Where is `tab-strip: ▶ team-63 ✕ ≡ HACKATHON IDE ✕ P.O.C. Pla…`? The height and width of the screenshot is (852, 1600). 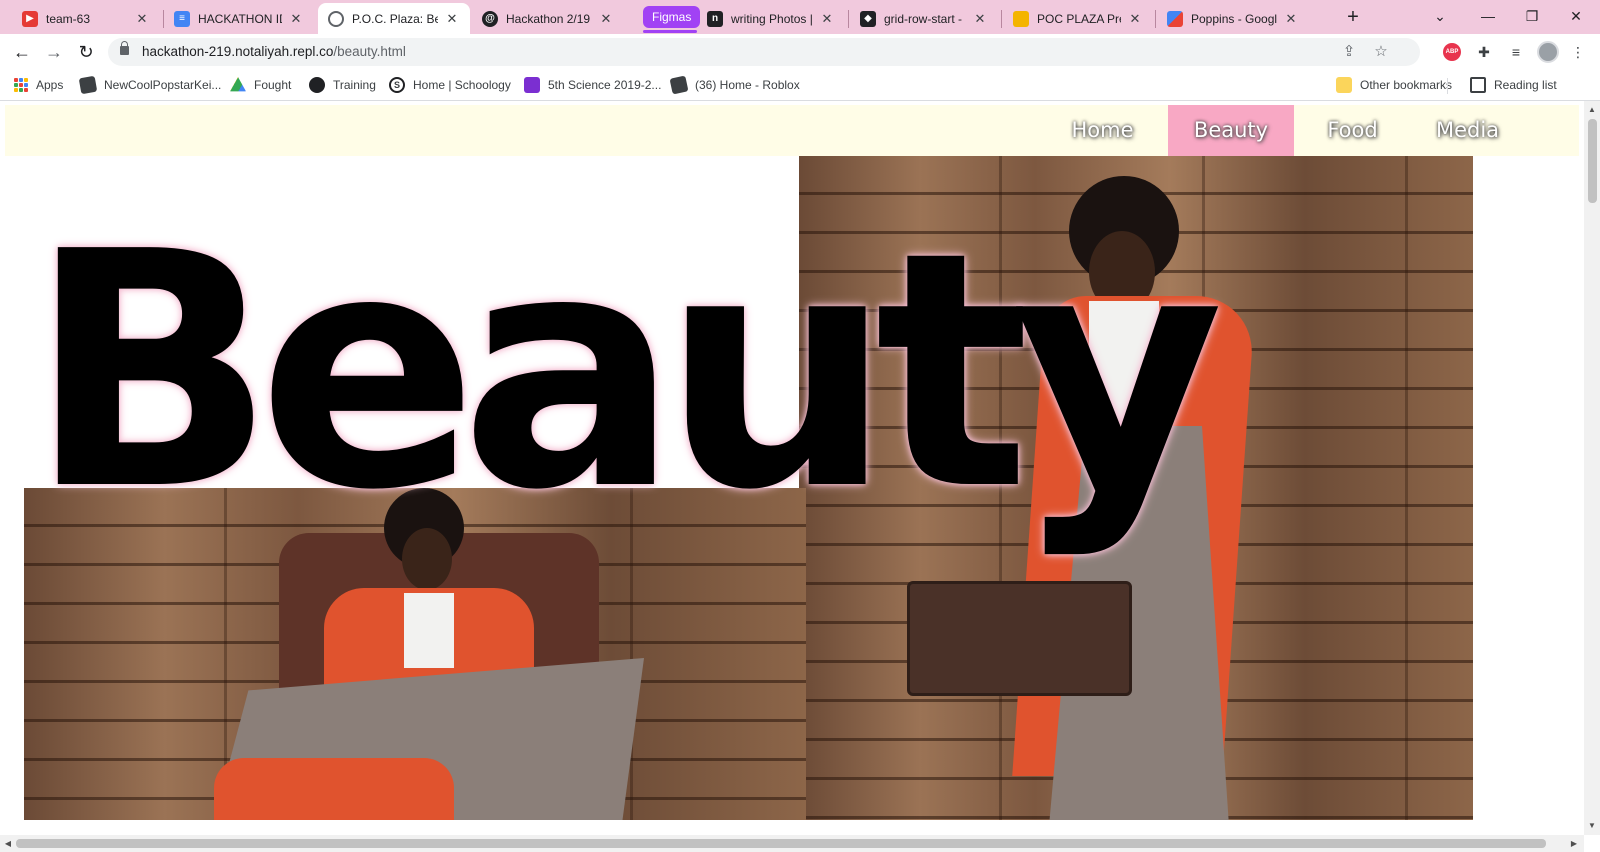
tab-strip: ▶ team-63 ✕ ≡ HACKATHON IDE ✕ P.O.C. Pla… is located at coordinates (800, 17).